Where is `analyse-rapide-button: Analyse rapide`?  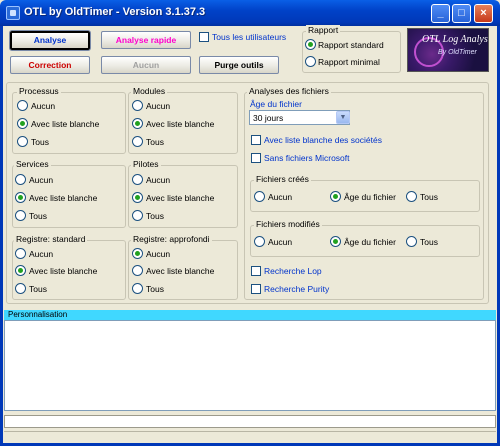 analyse-rapide-button: Analyse rapide is located at coordinates (146, 40).